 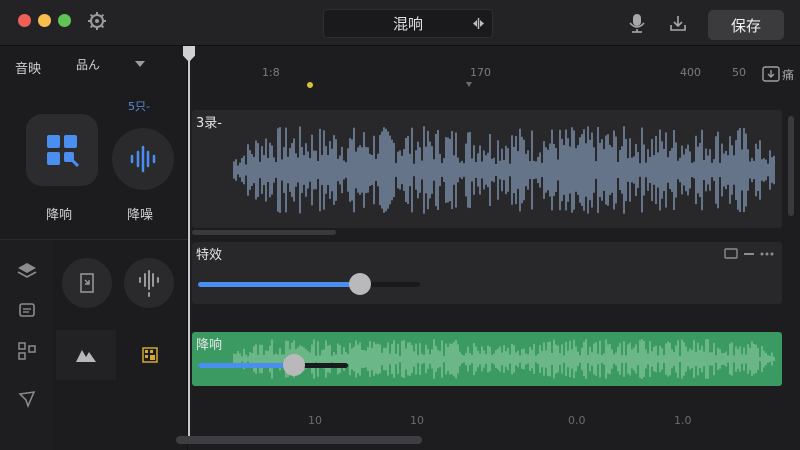 I want to click on mountain-tool, so click(x=86, y=355).